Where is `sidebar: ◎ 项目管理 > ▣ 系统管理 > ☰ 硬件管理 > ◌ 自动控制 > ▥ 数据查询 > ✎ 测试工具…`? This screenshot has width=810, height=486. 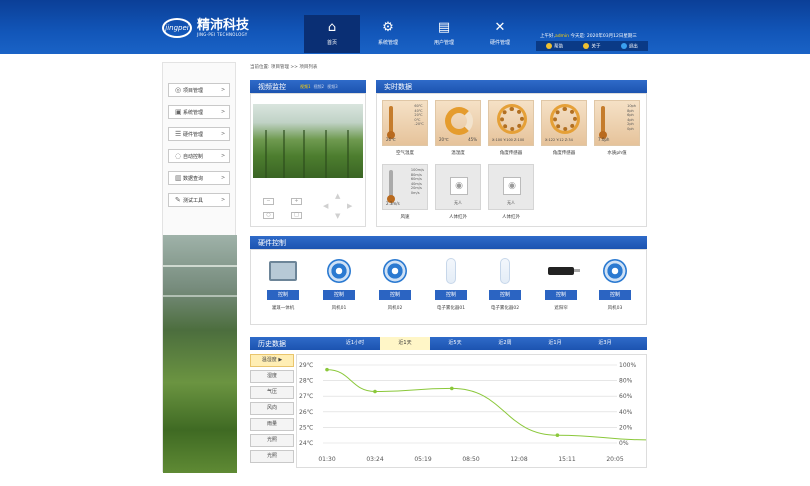 sidebar: ◎ 项目管理 > ▣ 系统管理 > ☰ 硬件管理 > ◌ 自动控制 > ▥ 数据查询 > ✎ 测试工具… is located at coordinates (199, 267).